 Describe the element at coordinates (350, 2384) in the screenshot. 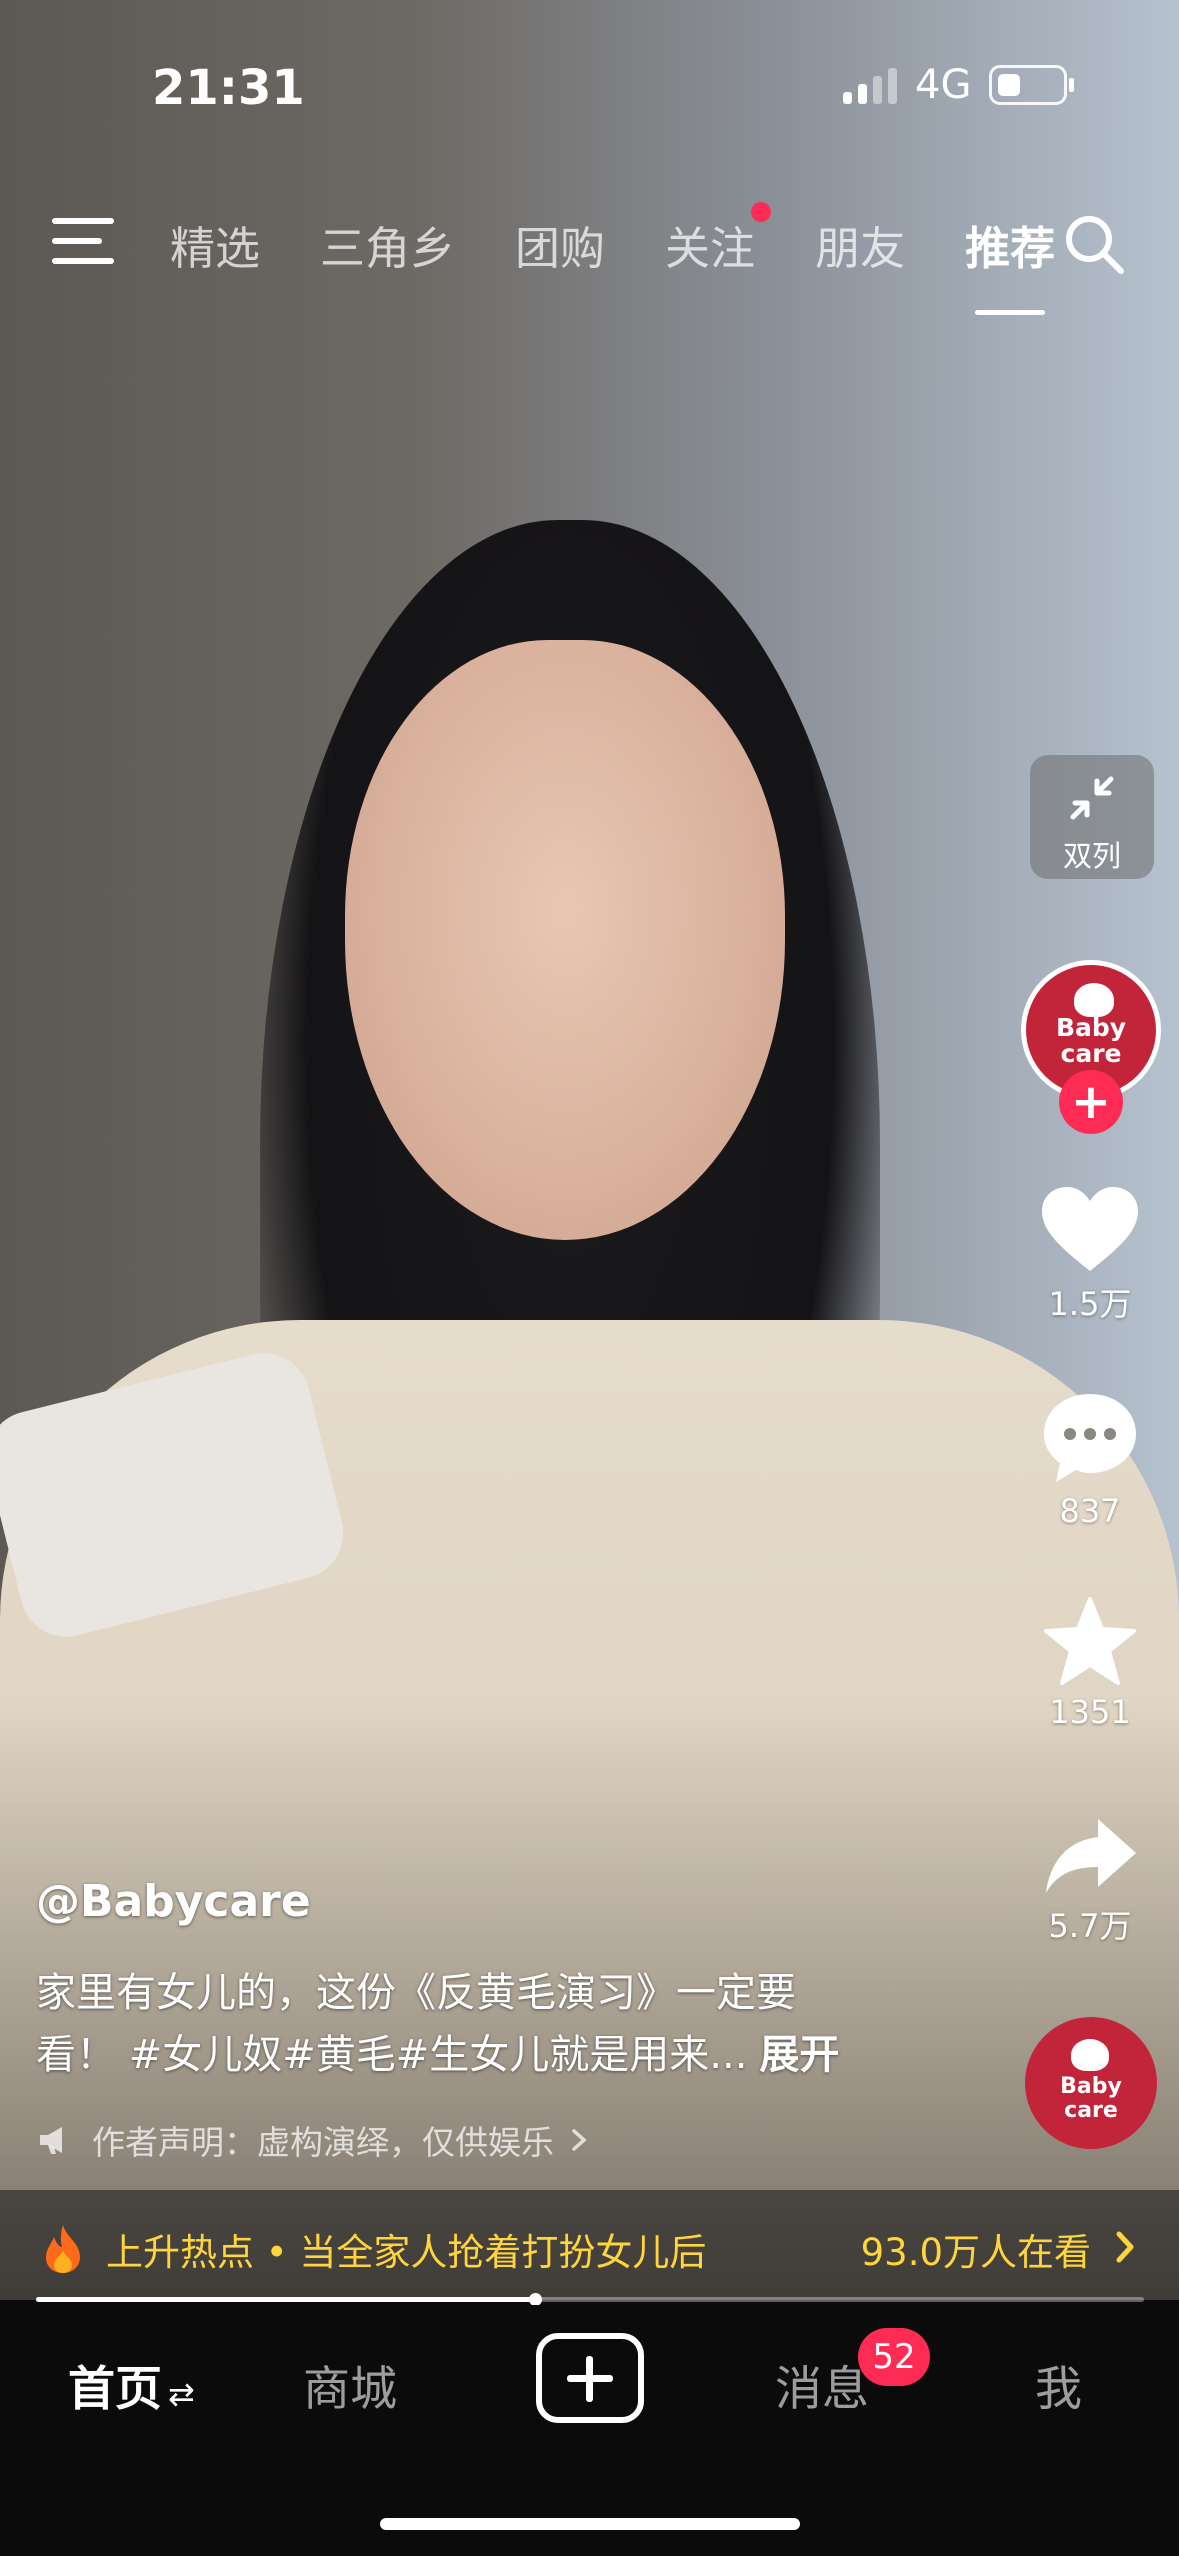

I see `nav-mall: 商城` at that location.